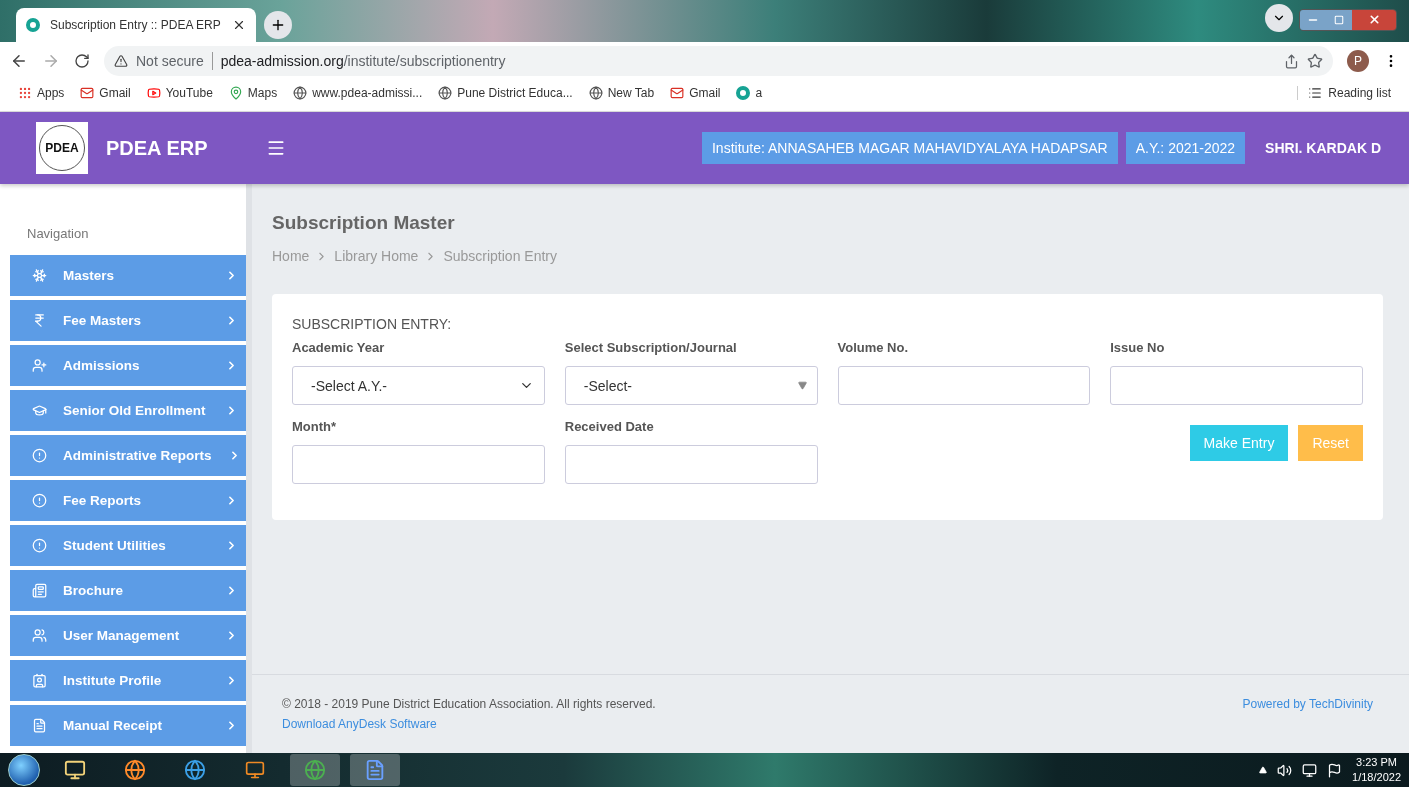 The width and height of the screenshot is (1409, 787). I want to click on select-field: -Select A.Y.-, so click(418, 385).